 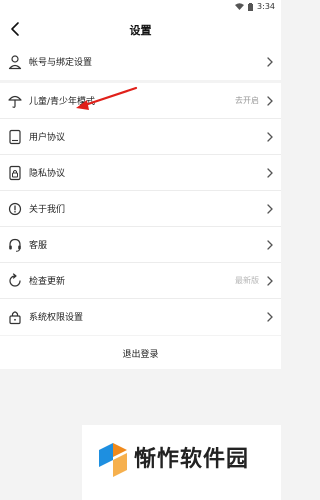 I want to click on navigation-bar: 设置, so click(x=140, y=29).